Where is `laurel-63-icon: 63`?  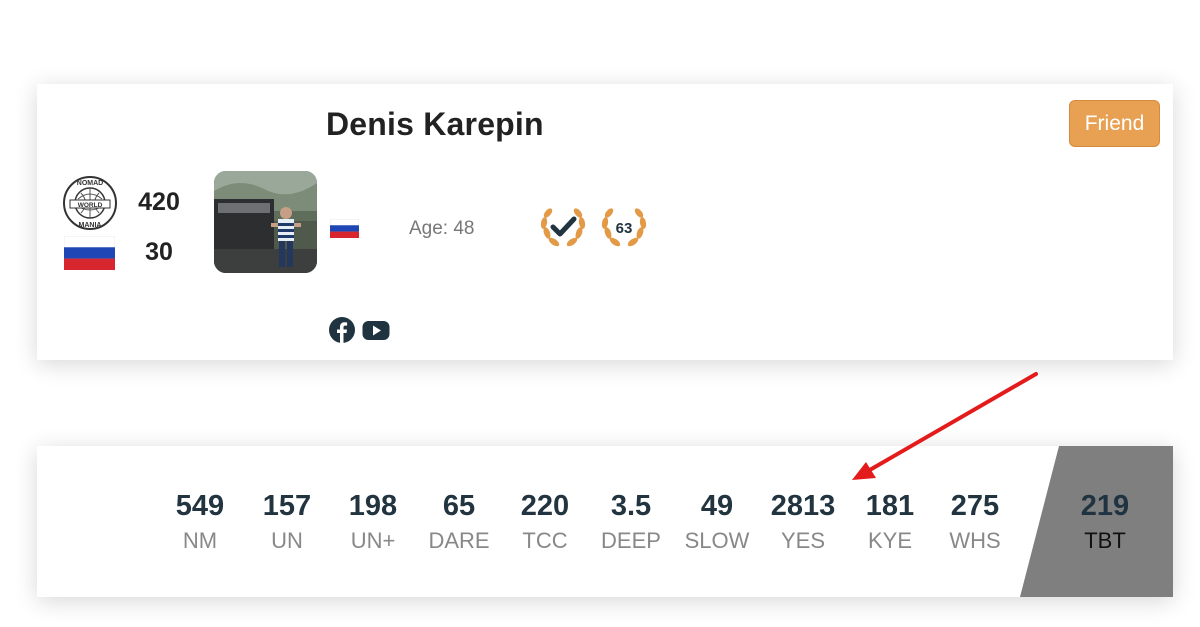
laurel-63-icon: 63 is located at coordinates (624, 227).